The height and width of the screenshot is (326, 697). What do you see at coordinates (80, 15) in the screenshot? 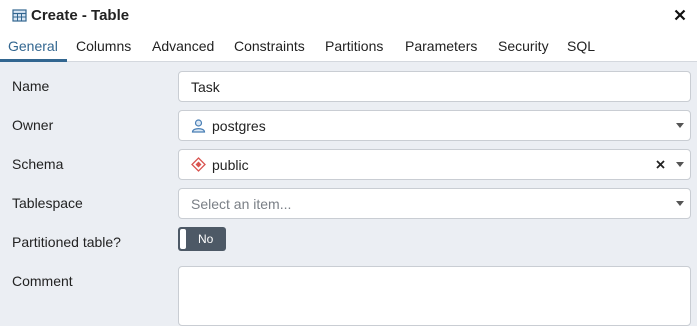
I see `dialog-title: Create - Table` at bounding box center [80, 15].